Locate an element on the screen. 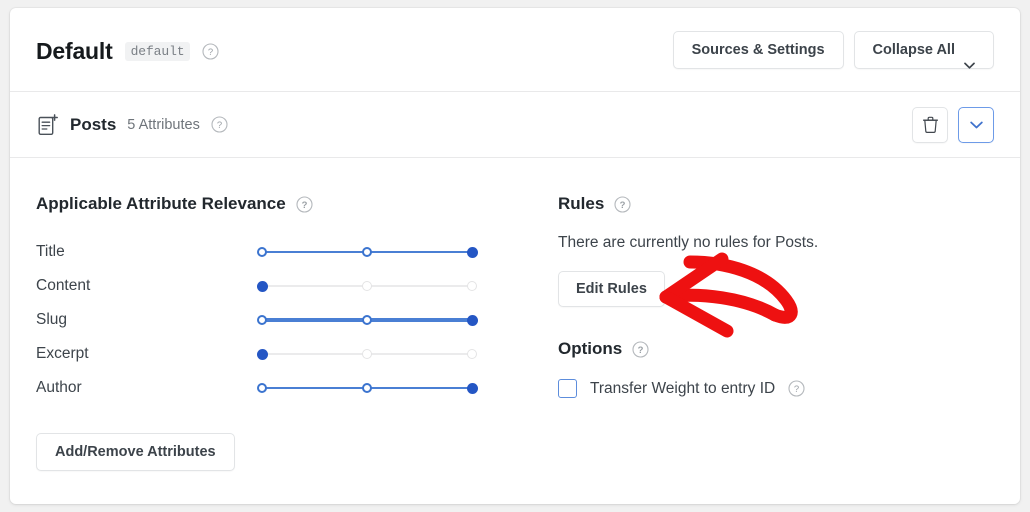 The width and height of the screenshot is (1030, 512). relevance-slider-title is located at coordinates (367, 252).